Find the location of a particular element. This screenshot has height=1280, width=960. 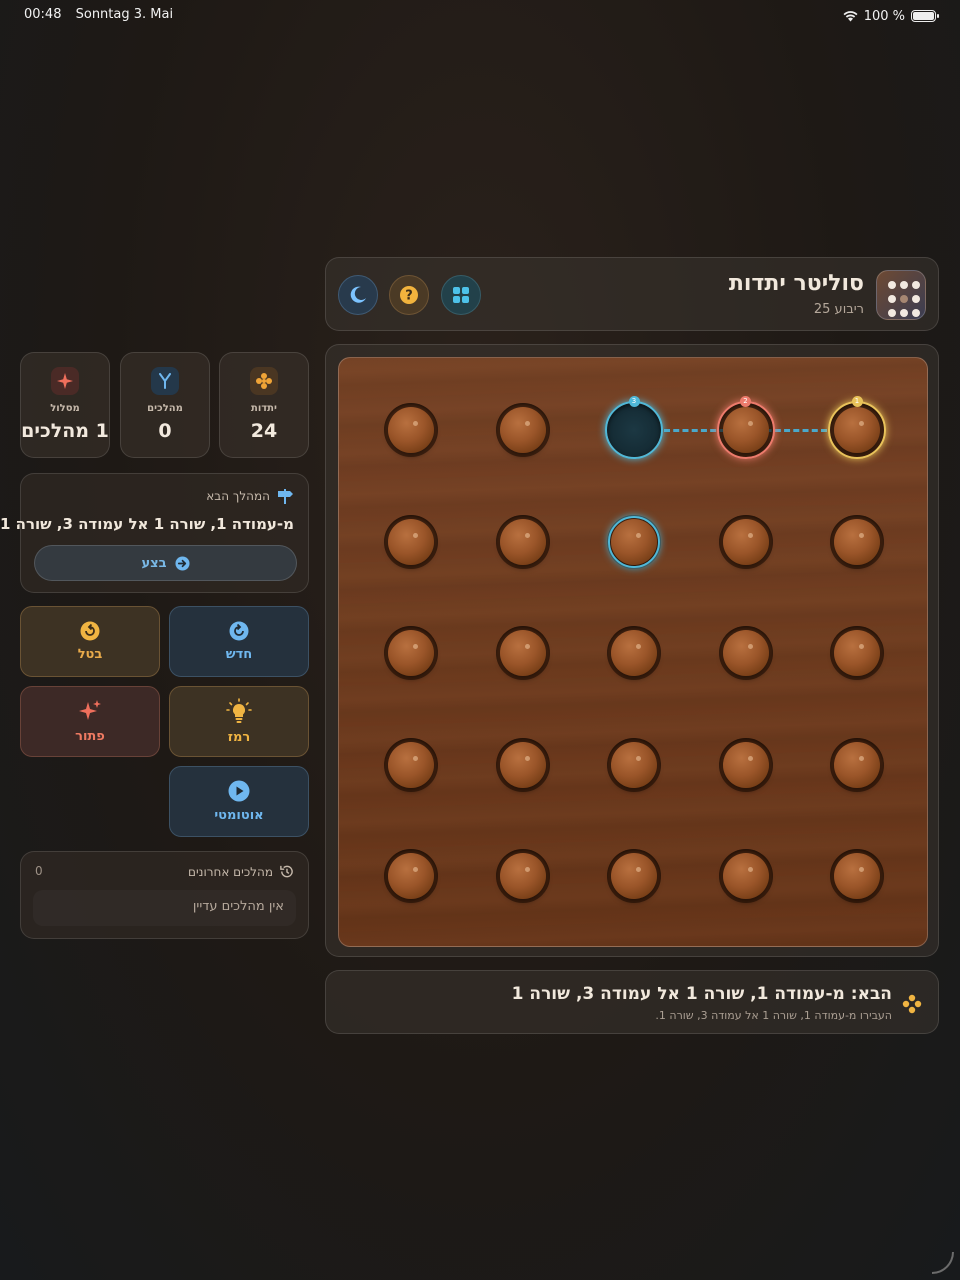

app-icon is located at coordinates (901, 295).